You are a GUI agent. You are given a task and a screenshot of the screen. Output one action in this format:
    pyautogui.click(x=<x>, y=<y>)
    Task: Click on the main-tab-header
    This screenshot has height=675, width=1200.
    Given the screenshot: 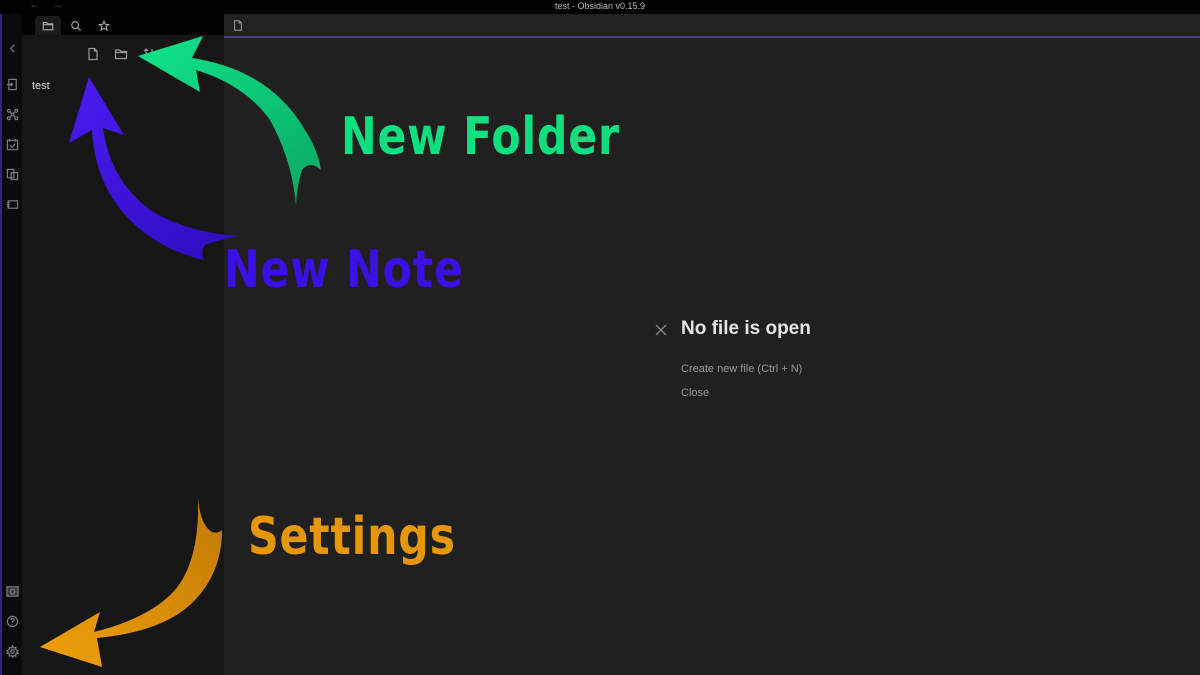 What is the action you would take?
    pyautogui.click(x=712, y=26)
    